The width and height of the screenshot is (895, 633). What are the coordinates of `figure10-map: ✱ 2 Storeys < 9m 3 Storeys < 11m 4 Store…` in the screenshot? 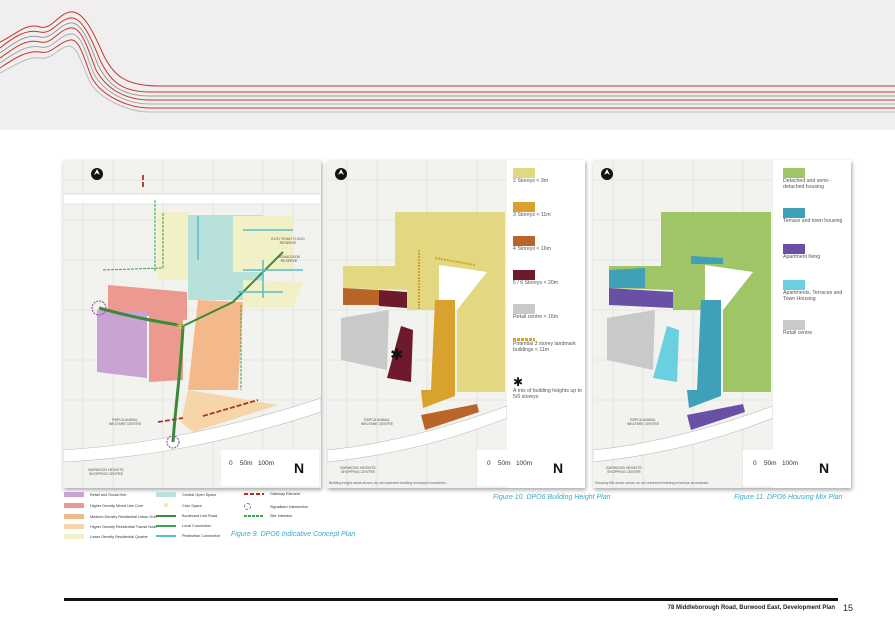 It's located at (456, 324).